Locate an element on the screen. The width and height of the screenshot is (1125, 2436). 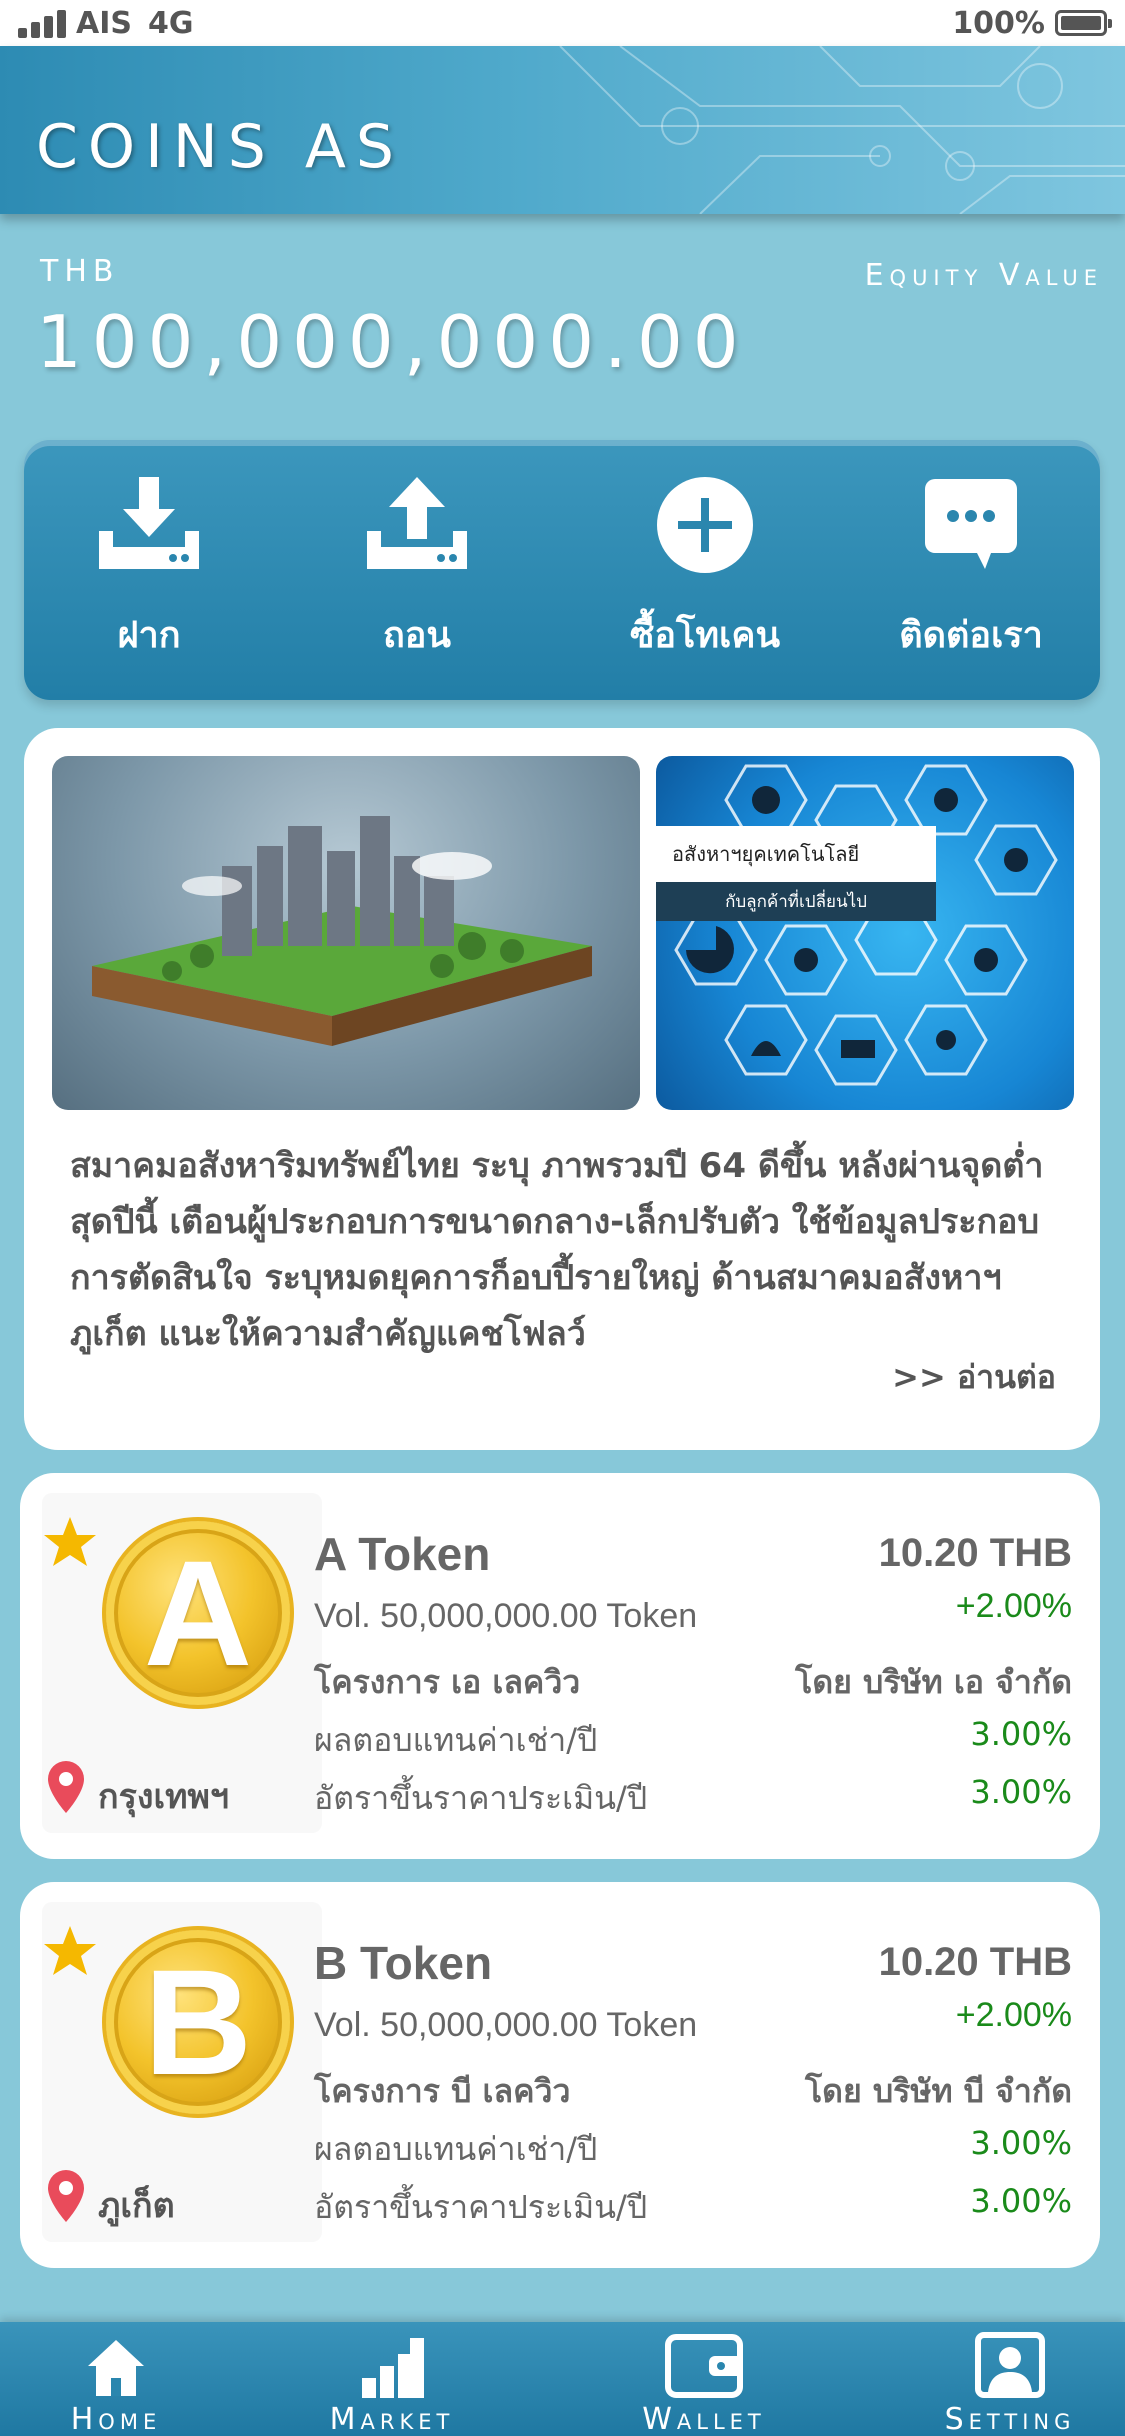
token-location: กรุงเทพฯ is located at coordinates (163, 1797).